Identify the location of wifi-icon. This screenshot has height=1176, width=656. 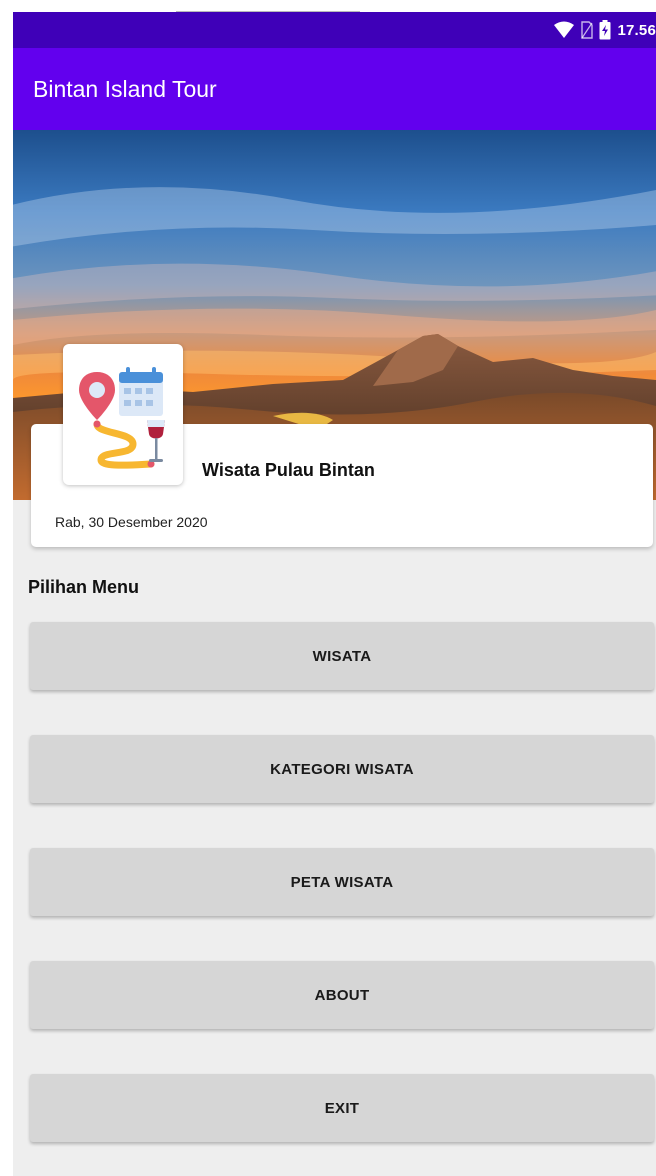
(564, 30).